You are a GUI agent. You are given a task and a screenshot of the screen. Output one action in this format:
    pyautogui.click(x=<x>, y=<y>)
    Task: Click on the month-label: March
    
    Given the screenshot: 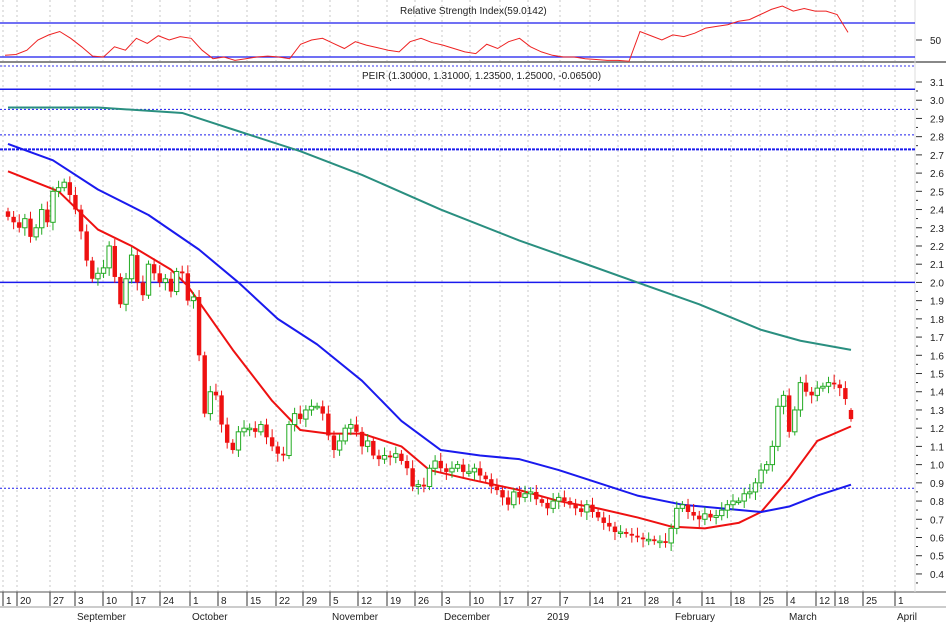 What is the action you would take?
    pyautogui.click(x=803, y=617)
    